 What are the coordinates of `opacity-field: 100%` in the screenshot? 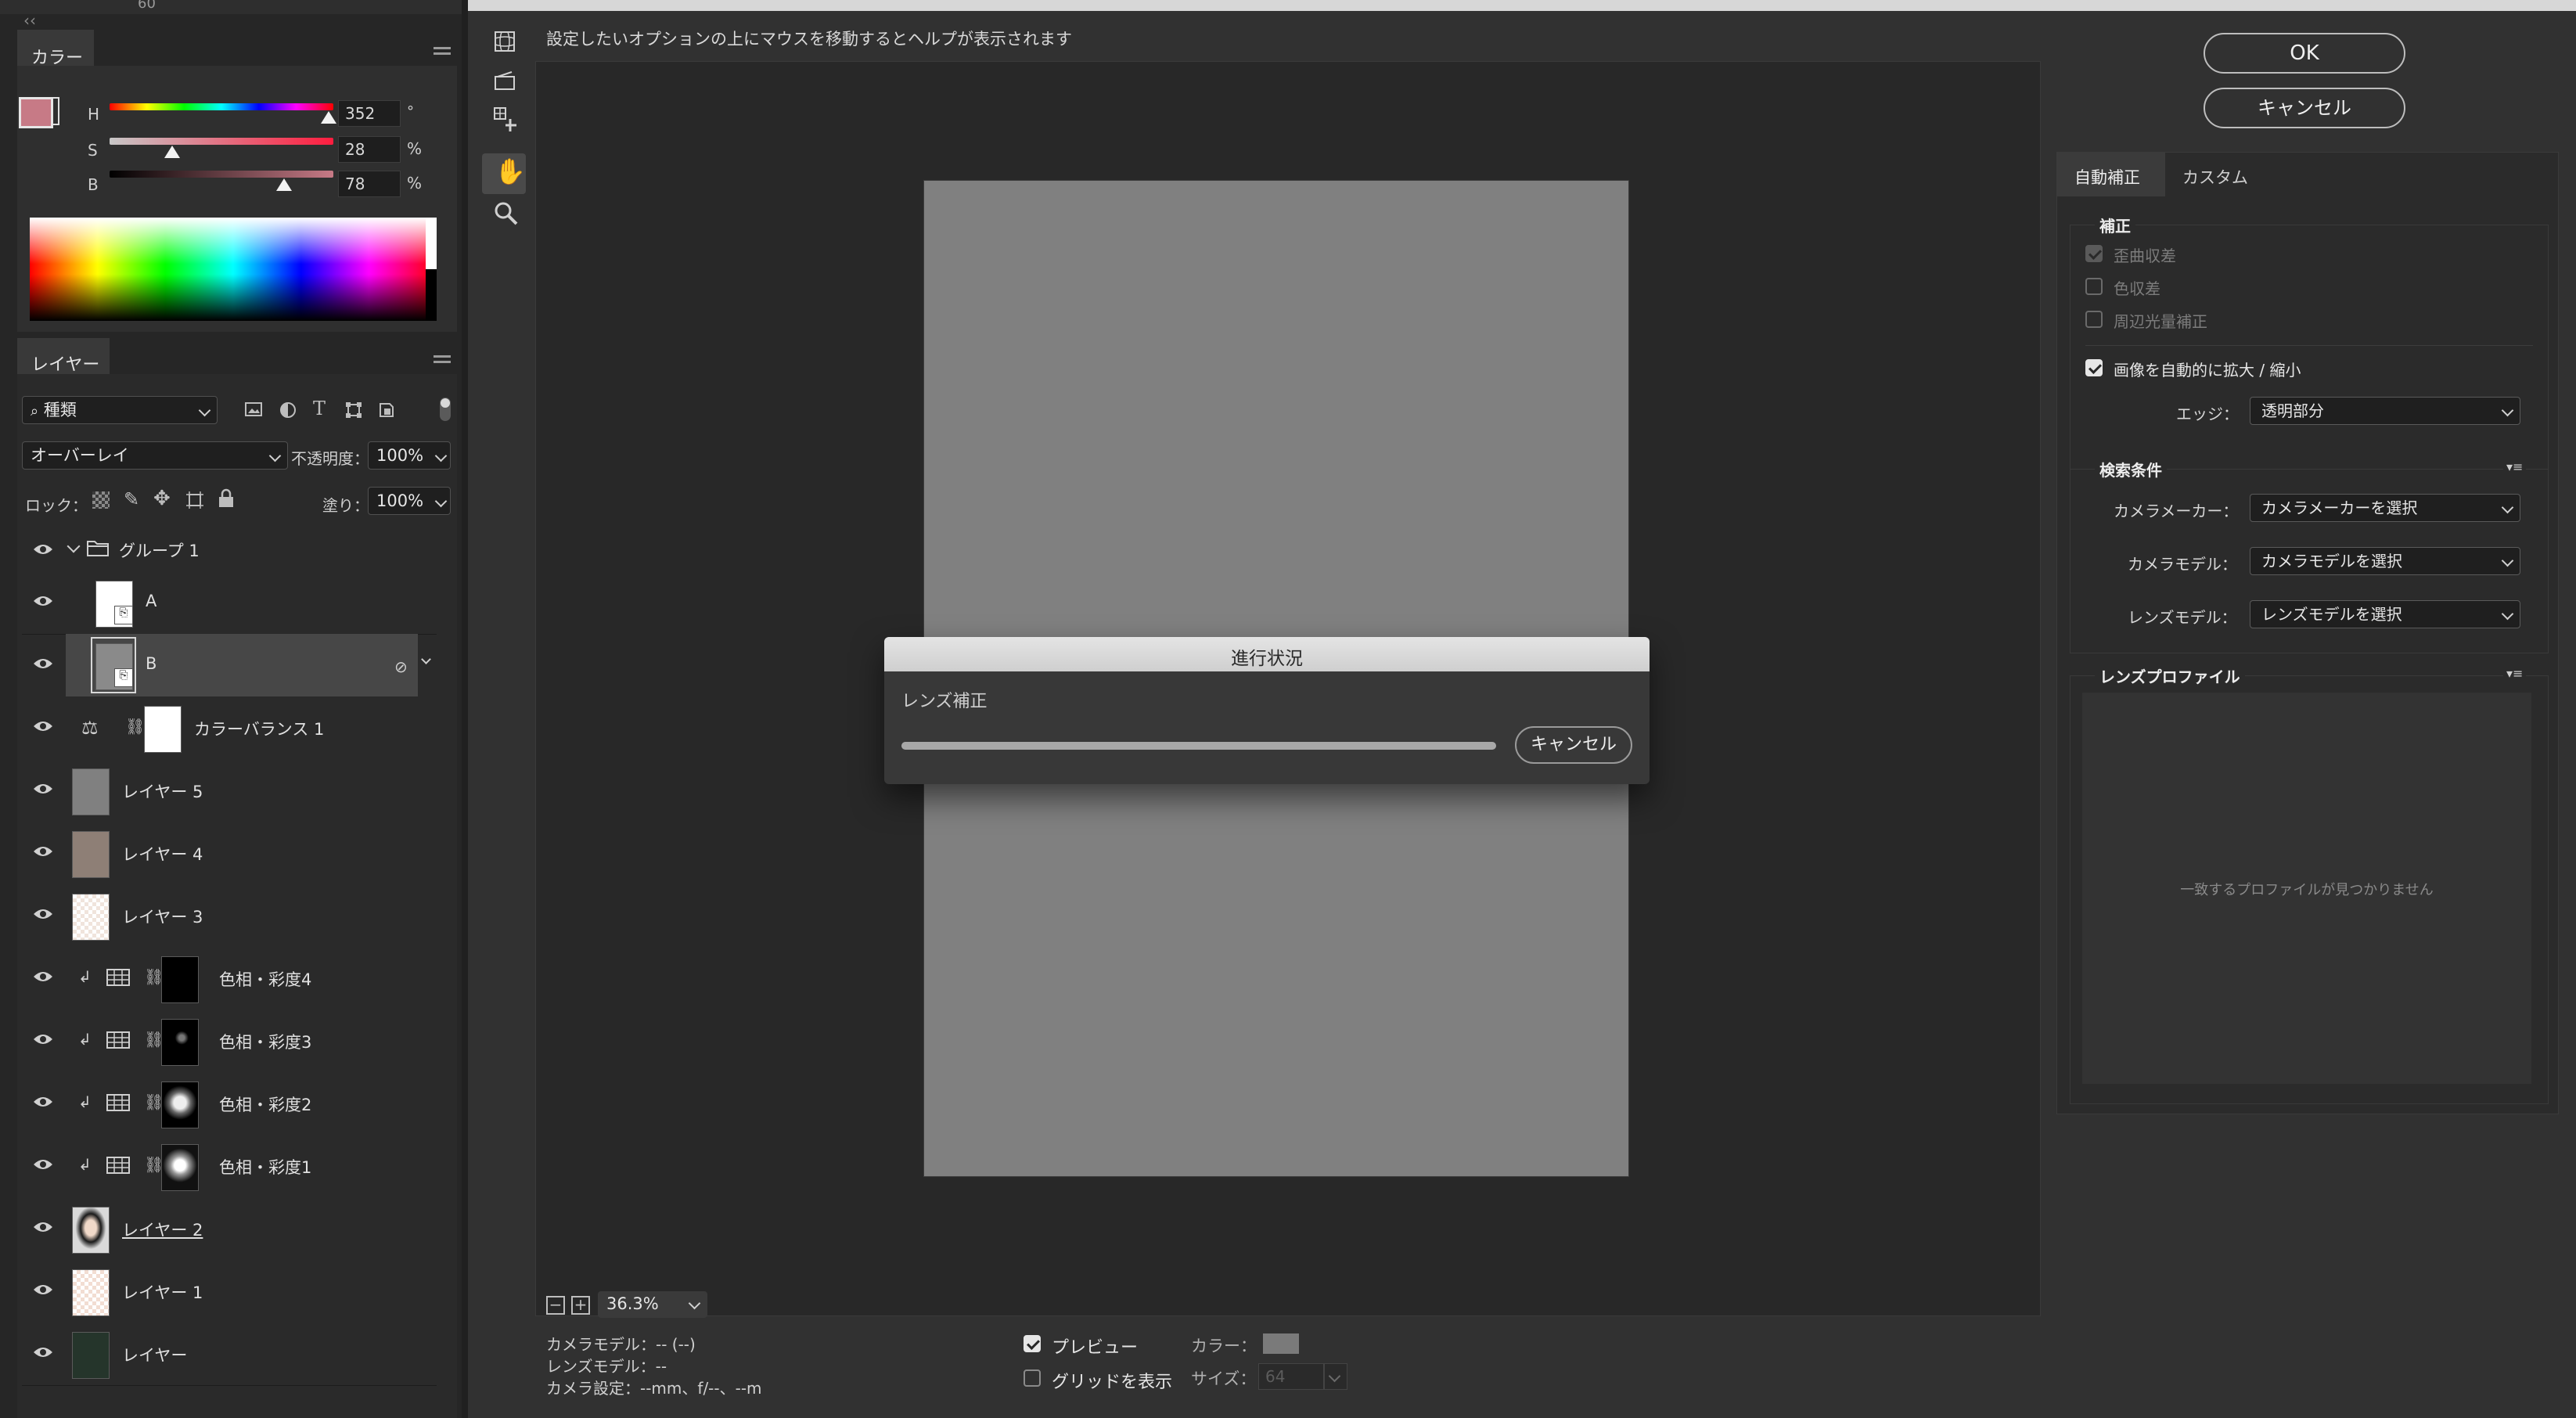 It's located at (409, 455).